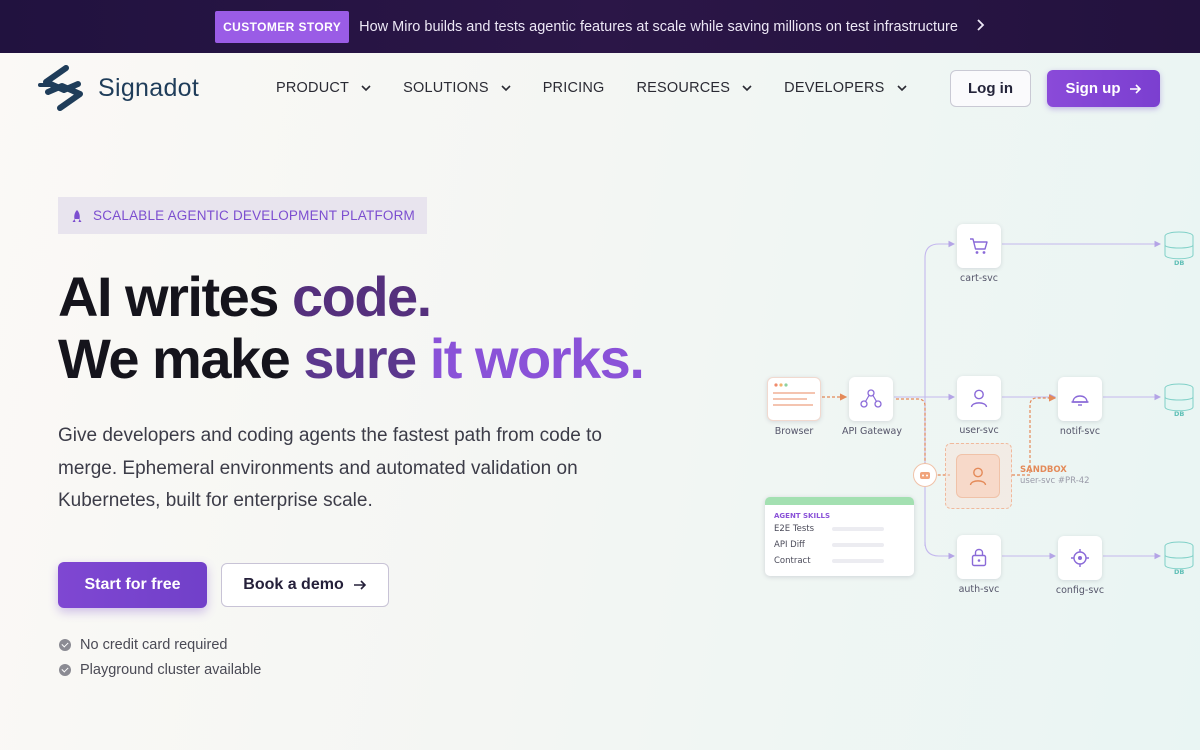 This screenshot has width=1200, height=750. I want to click on browser-node, so click(794, 399).